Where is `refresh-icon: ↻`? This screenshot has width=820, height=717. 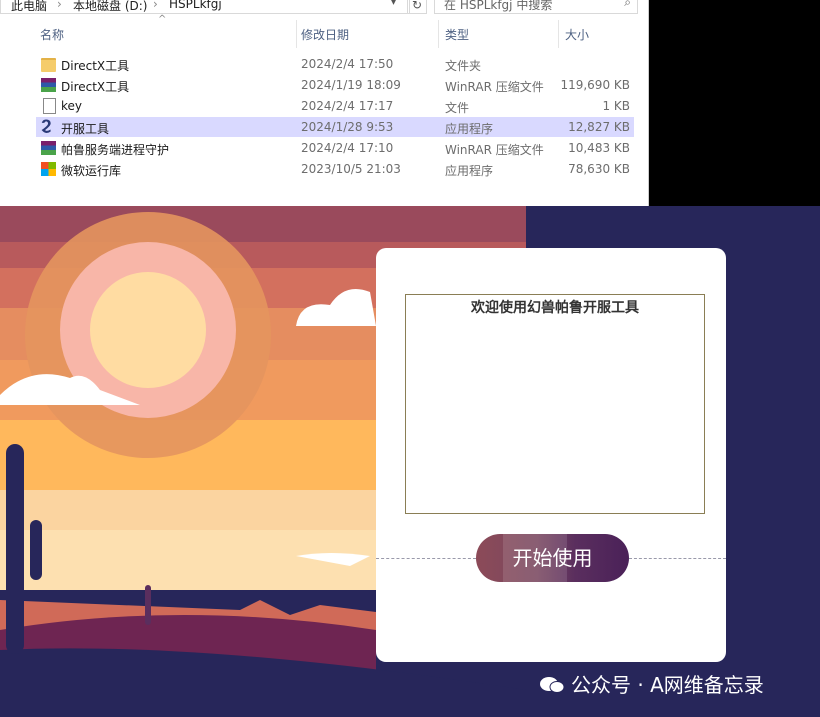 refresh-icon: ↻ is located at coordinates (417, 7).